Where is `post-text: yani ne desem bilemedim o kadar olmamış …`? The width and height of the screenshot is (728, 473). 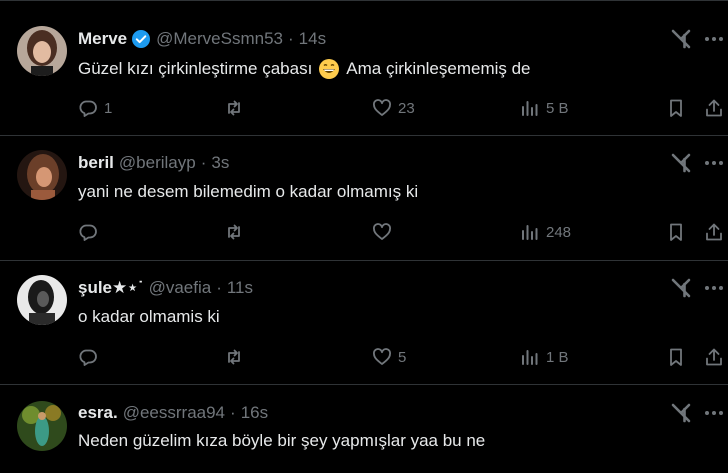 post-text: yani ne desem bilemedim o kadar olmamış … is located at coordinates (248, 192).